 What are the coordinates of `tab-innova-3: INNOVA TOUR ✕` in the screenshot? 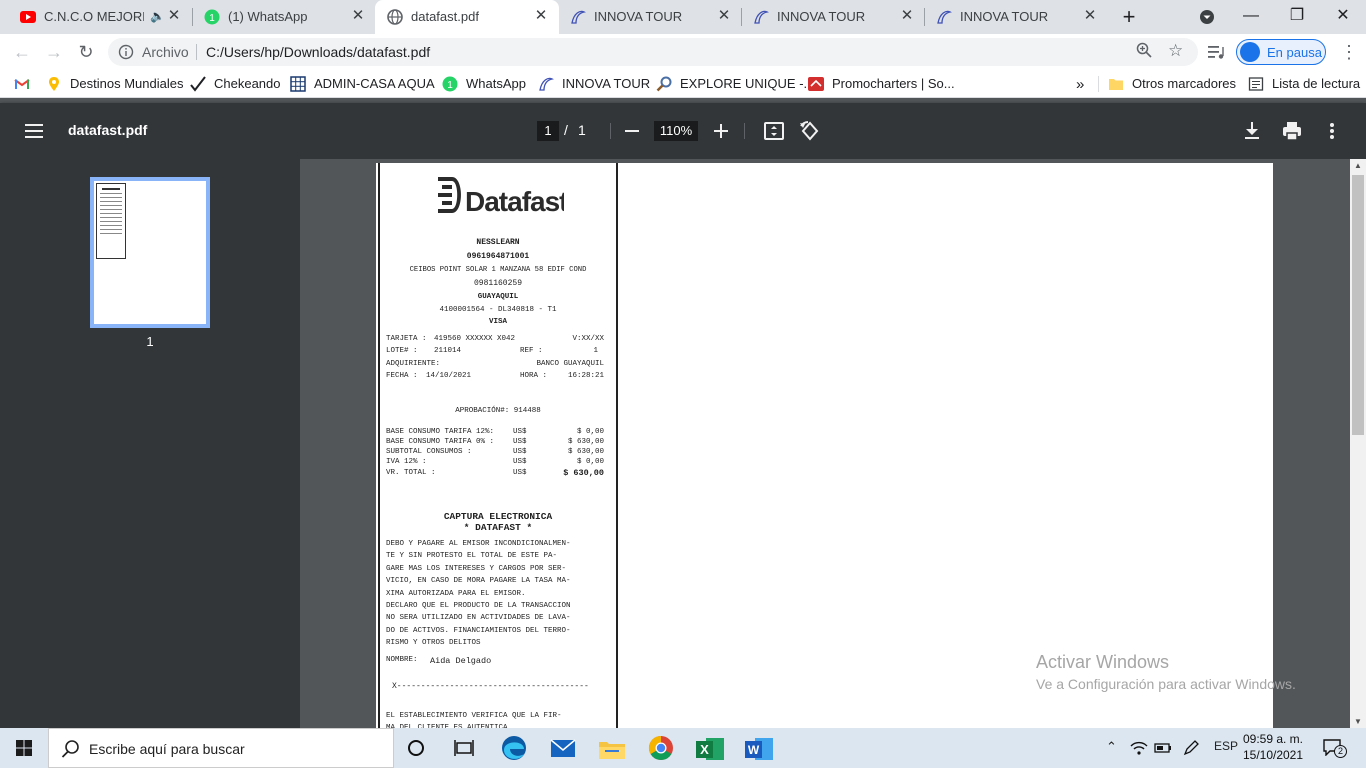 It's located at (1016, 17).